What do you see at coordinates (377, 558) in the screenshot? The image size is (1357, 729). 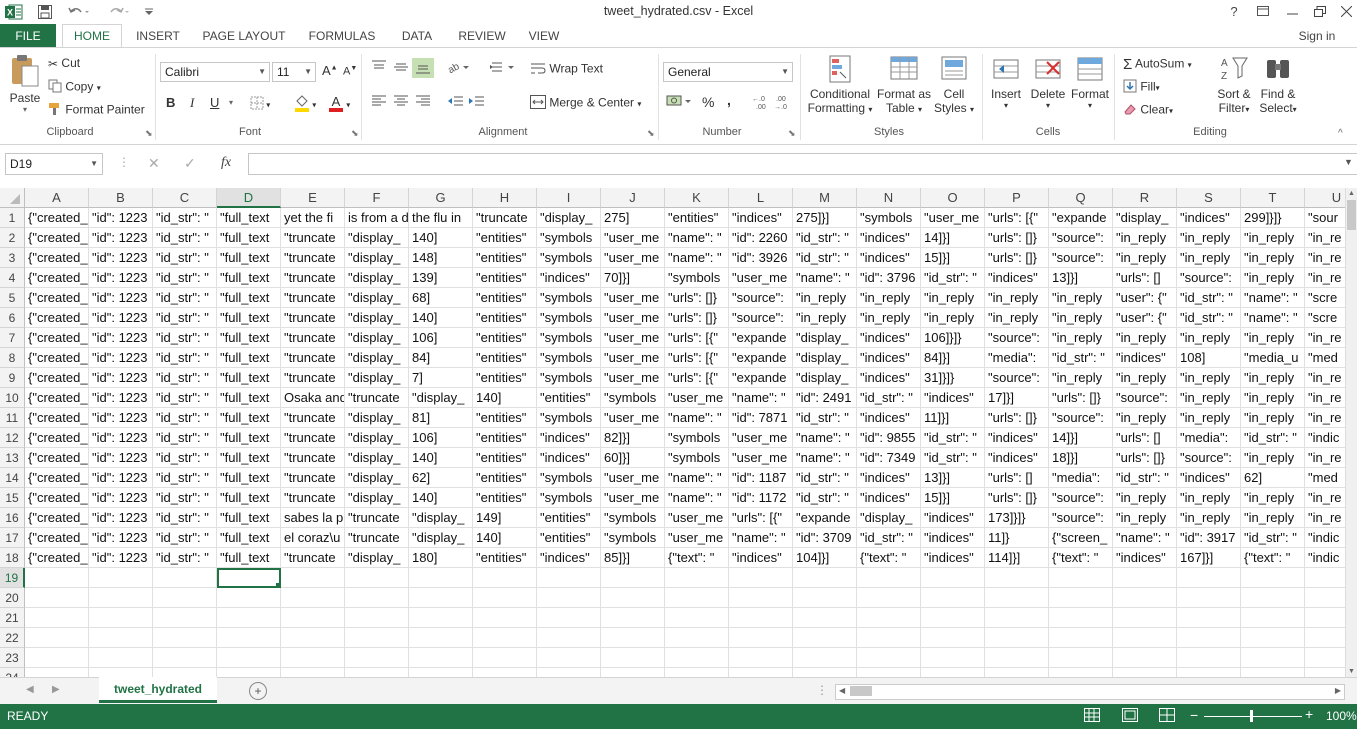 I see `cell-f18: "display_` at bounding box center [377, 558].